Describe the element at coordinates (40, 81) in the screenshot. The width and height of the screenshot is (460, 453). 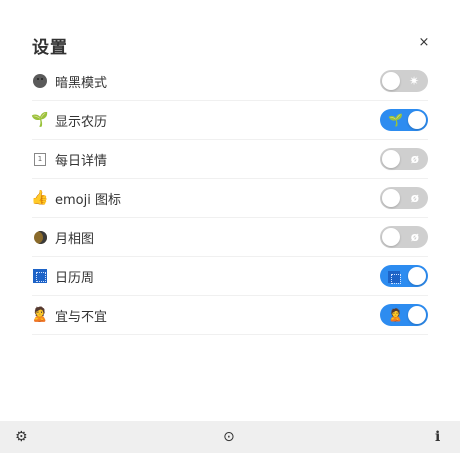
I see `neutral-face-icon` at that location.